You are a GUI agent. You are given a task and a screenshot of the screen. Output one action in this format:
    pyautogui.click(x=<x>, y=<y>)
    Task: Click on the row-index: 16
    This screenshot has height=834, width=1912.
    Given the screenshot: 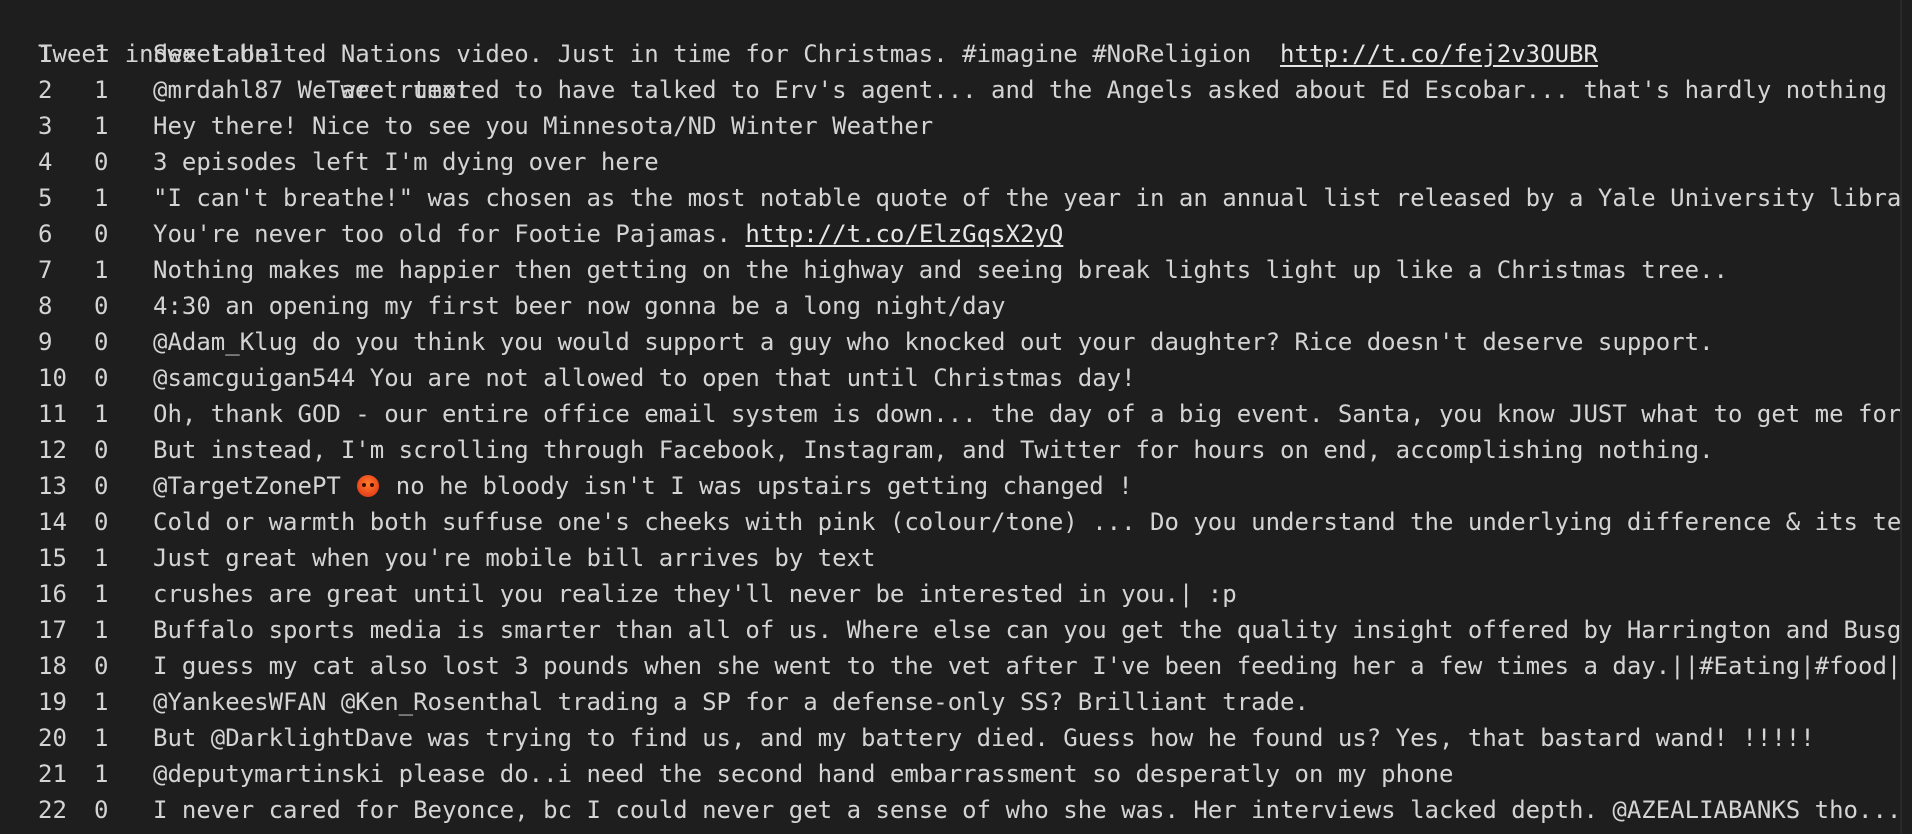 What is the action you would take?
    pyautogui.click(x=52, y=594)
    